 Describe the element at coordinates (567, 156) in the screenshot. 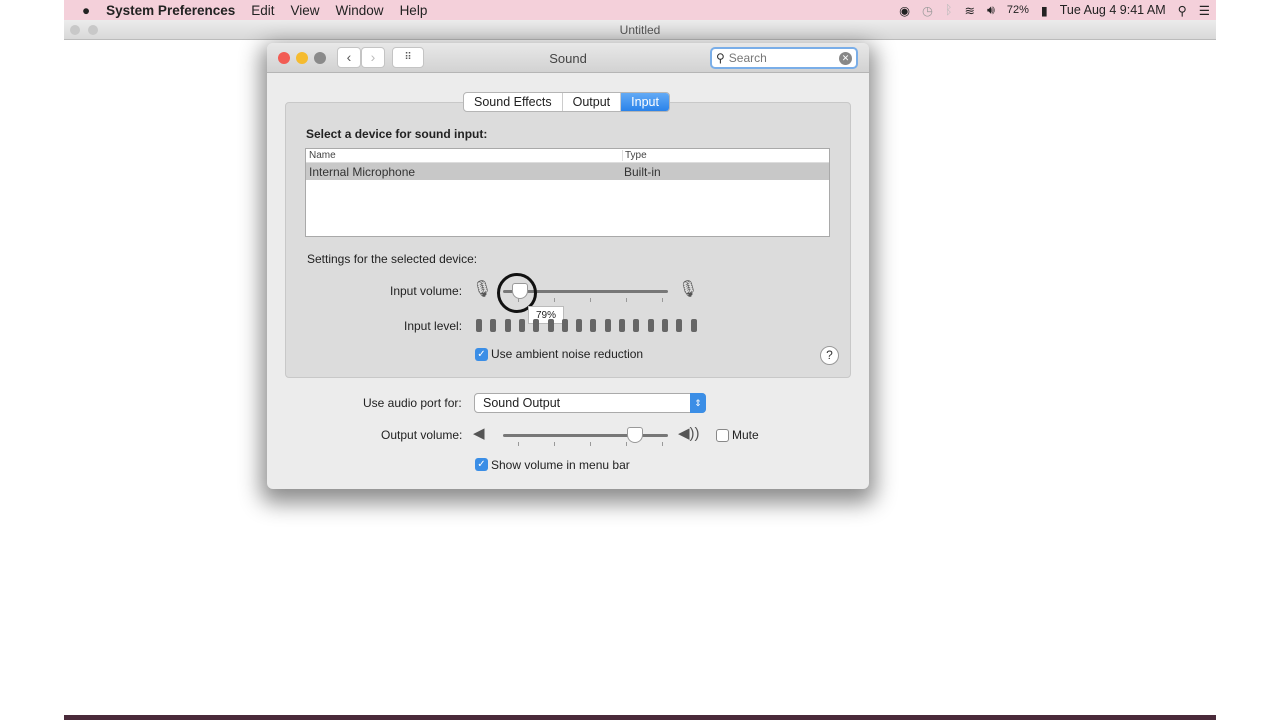

I see `table-header: Name Type` at that location.